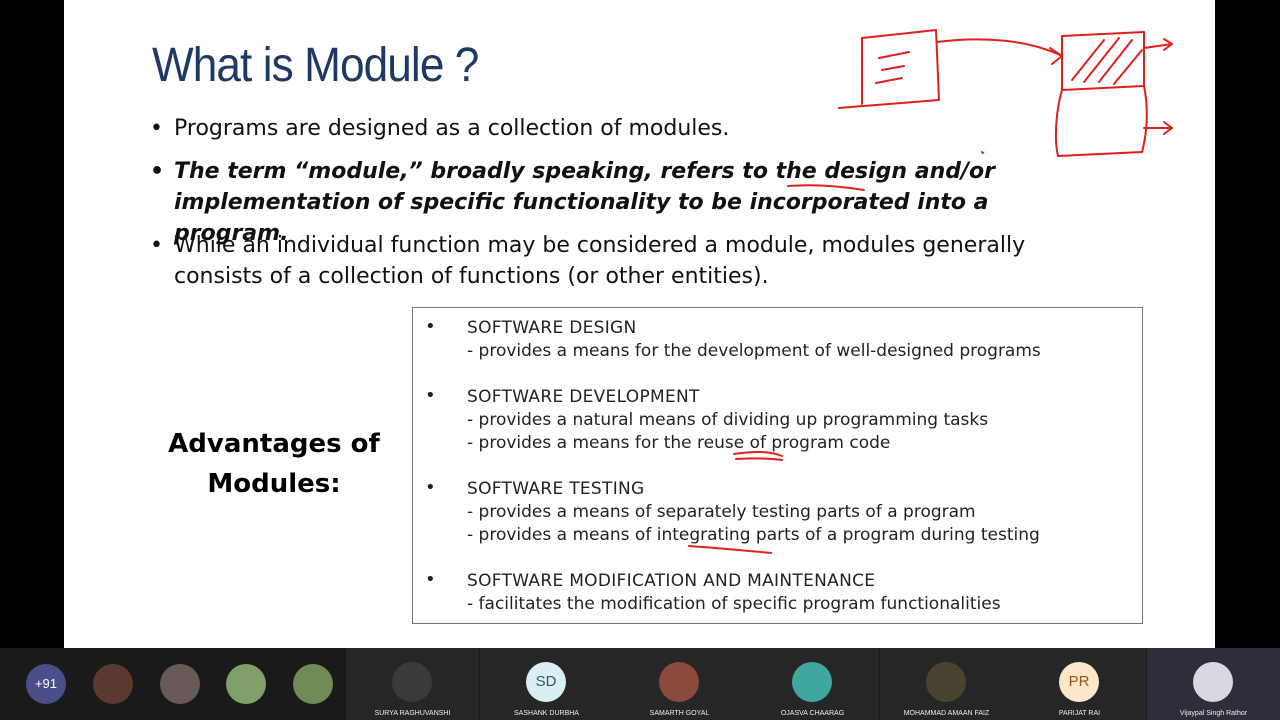  I want to click on participant-tile: MOHAMMAD AMAAN FAIZ, so click(946, 684).